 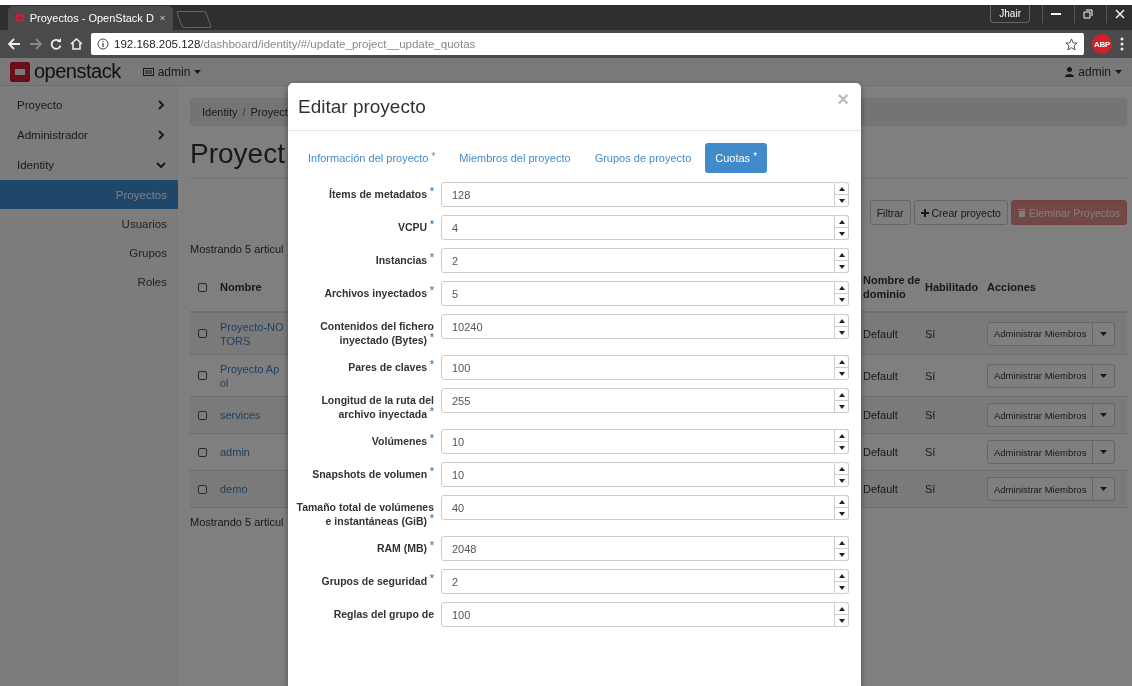 I want to click on project-link: services, so click(x=253, y=415).